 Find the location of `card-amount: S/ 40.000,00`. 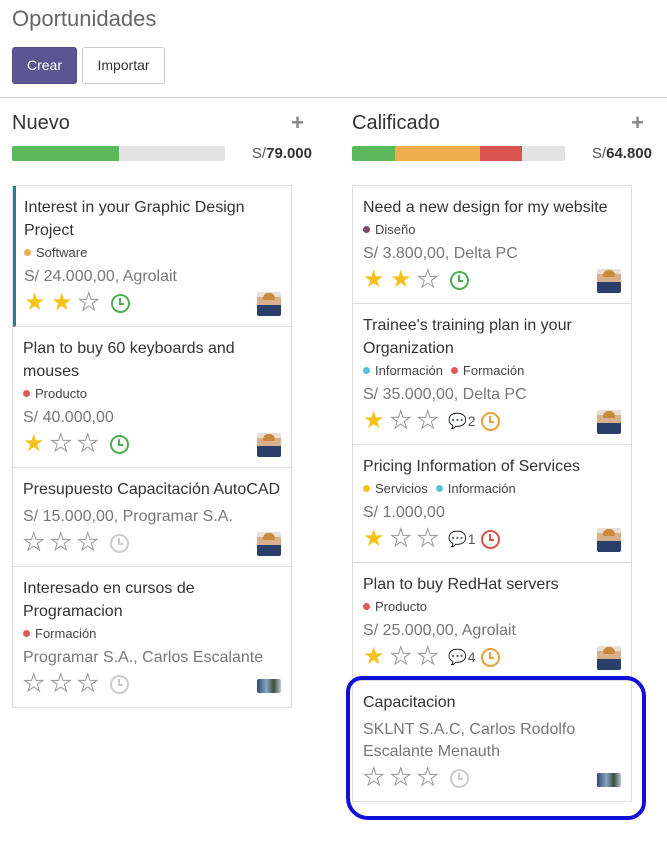

card-amount: S/ 40.000,00 is located at coordinates (68, 417).